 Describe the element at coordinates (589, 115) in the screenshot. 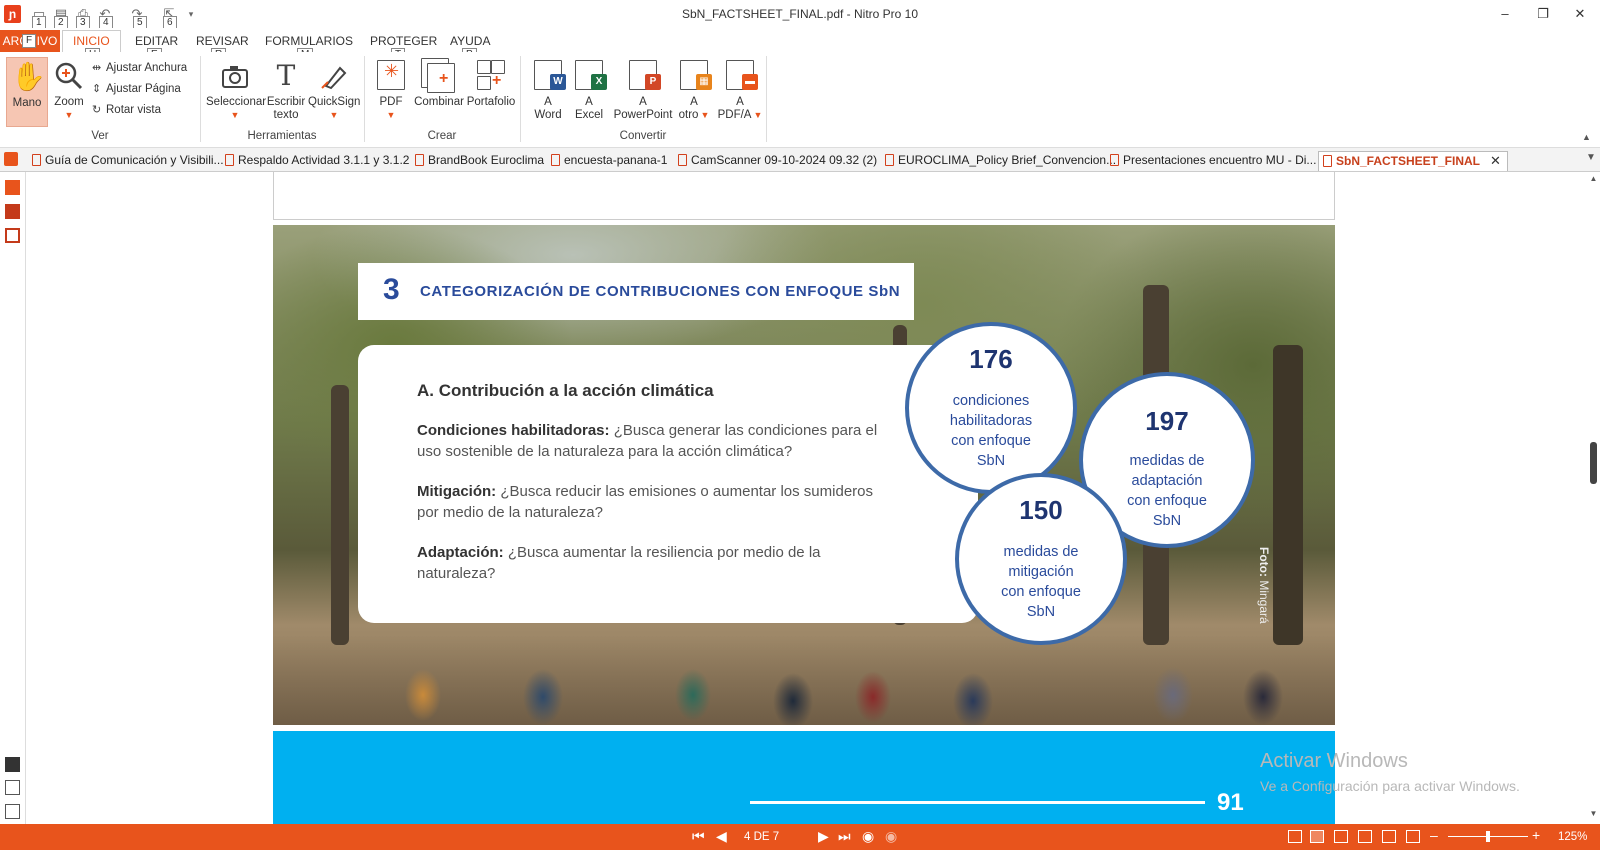

I see `to-excel-label-2: Excel` at that location.